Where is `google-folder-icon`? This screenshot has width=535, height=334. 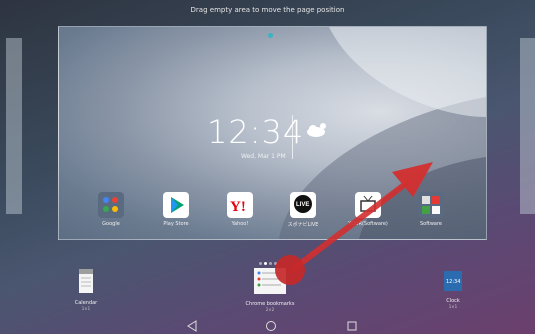
google-folder-icon is located at coordinates (111, 205).